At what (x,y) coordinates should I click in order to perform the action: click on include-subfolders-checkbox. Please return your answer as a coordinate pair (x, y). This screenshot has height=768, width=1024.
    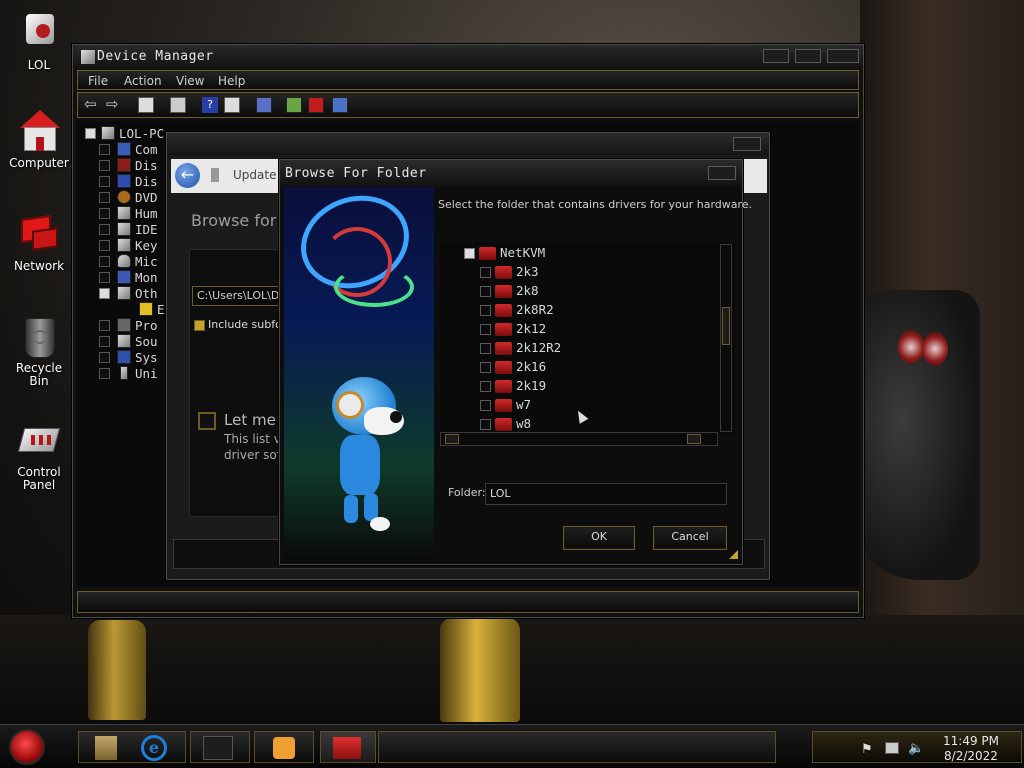
    Looking at the image, I should click on (199, 325).